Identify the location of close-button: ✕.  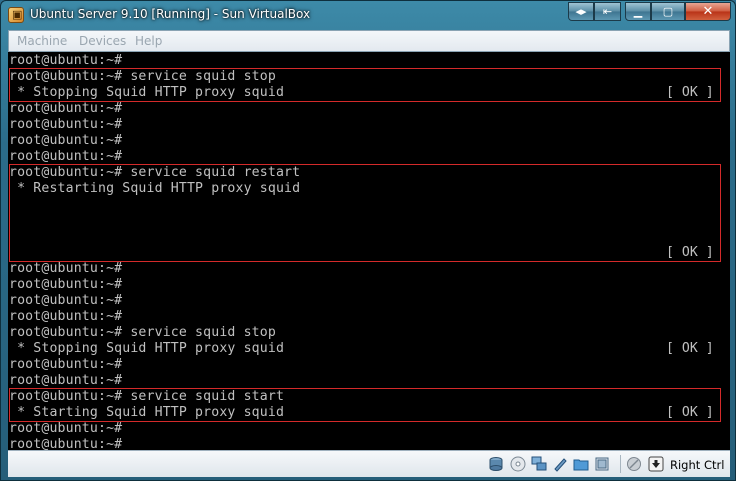
(708, 11).